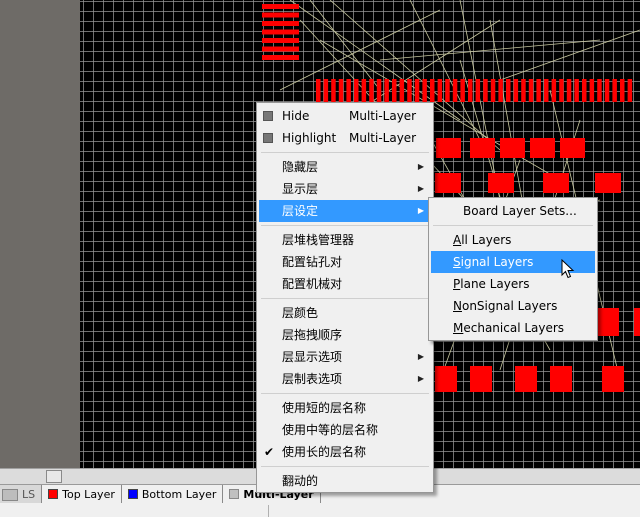 Image resolution: width=640 pixels, height=517 pixels. What do you see at coordinates (82, 494) in the screenshot?
I see `tab-top-layer: Top Layer` at bounding box center [82, 494].